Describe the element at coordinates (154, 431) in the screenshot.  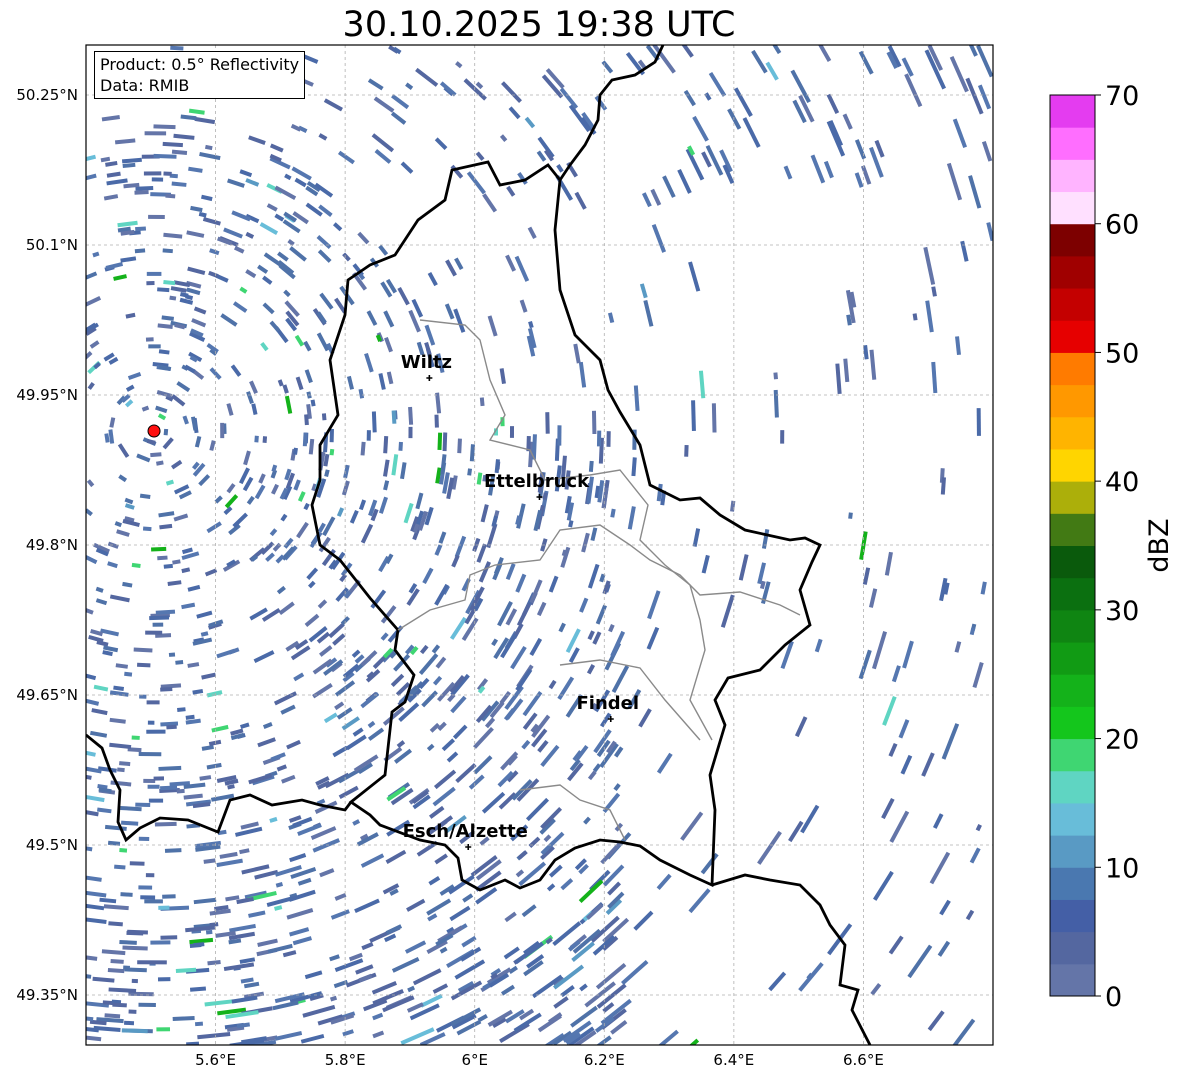
I see `radar-site-marker` at that location.